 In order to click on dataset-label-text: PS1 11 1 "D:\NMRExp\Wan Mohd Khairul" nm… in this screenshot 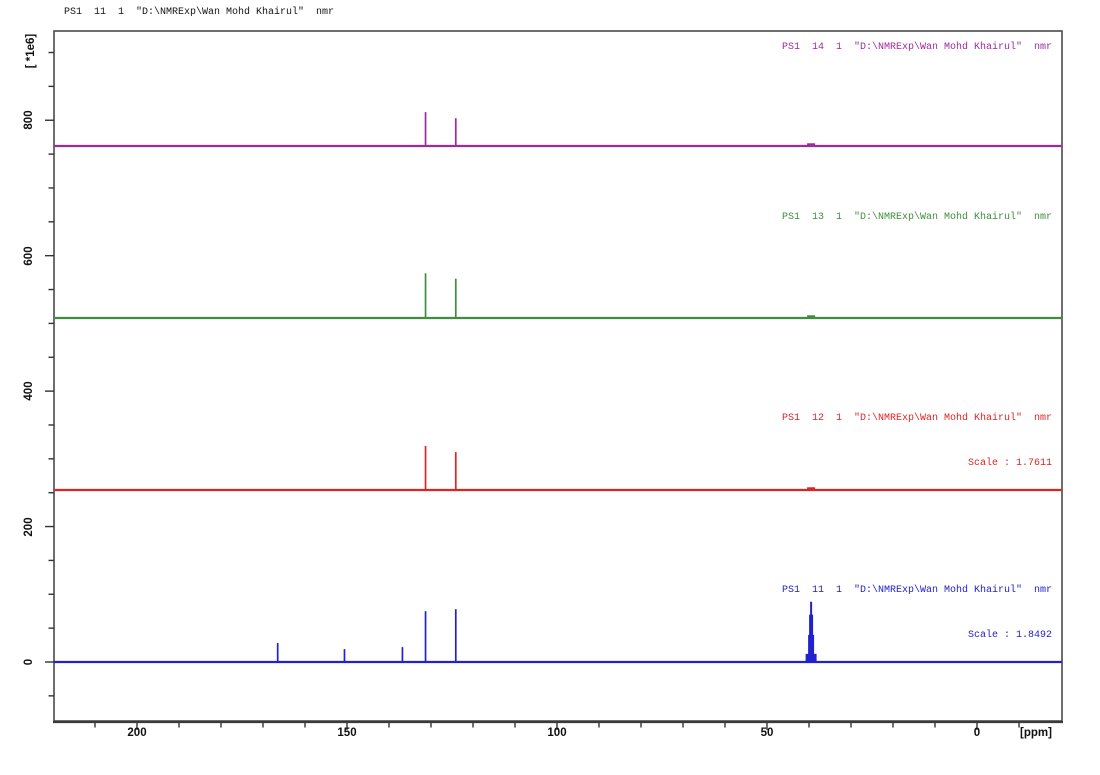, I will do `click(916, 590)`.